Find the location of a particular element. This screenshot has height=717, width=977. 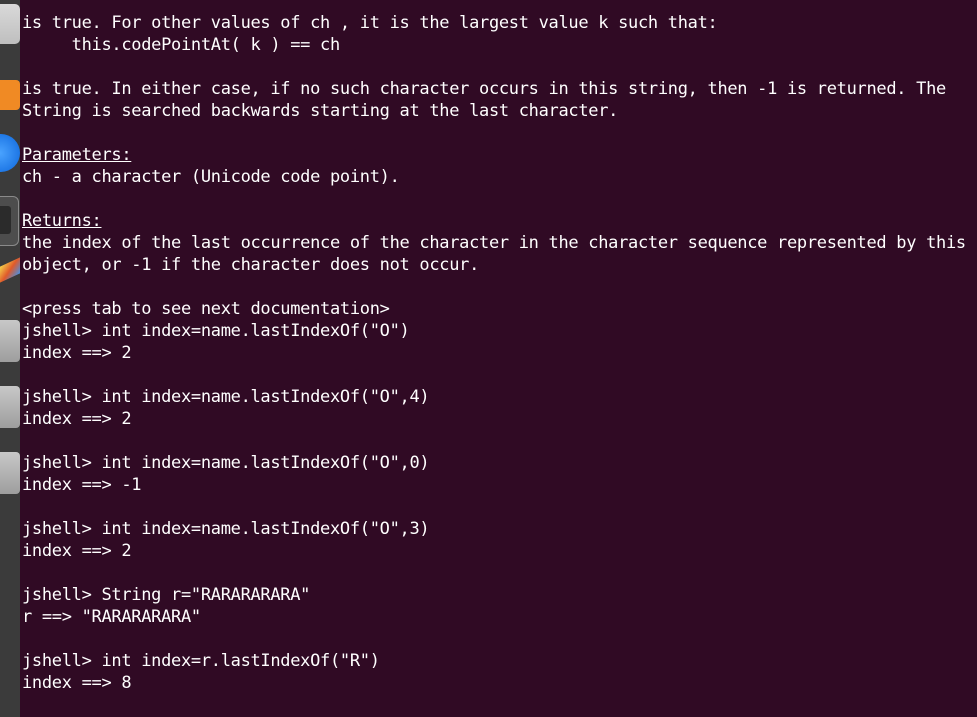

prompt-line: jshell> int index=r.lastIndexOf("R") is located at coordinates (201, 661).